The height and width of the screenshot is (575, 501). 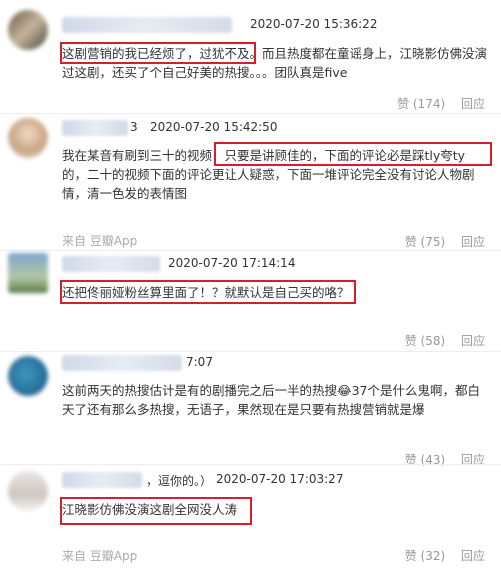 I want to click on like-button: 赞 (75), so click(x=425, y=242).